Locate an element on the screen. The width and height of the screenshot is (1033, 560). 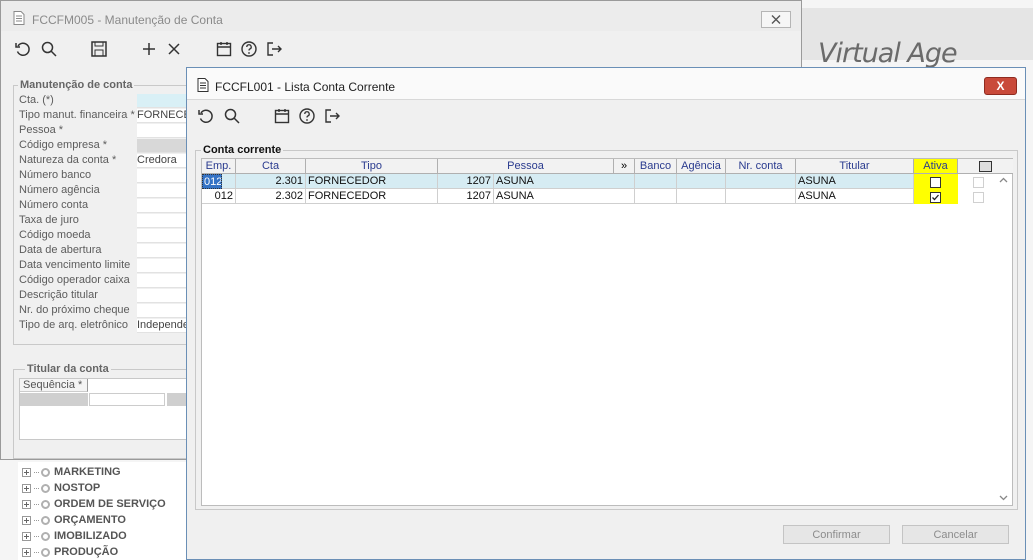
column-header-tipo: Tipo is located at coordinates (372, 166).